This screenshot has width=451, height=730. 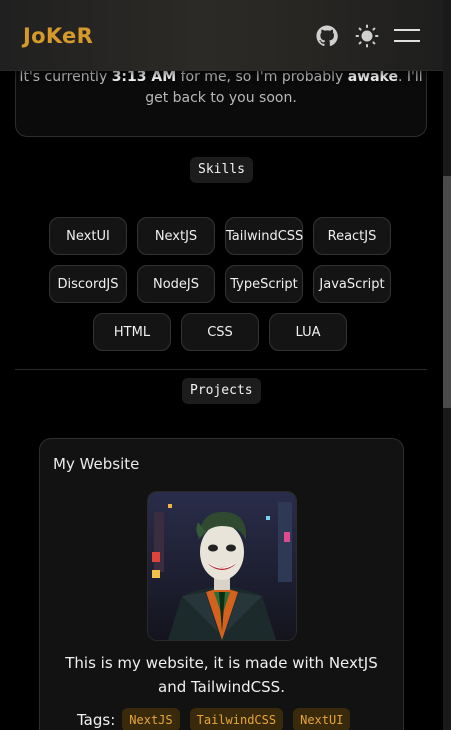 I want to click on project-image, so click(x=222, y=566).